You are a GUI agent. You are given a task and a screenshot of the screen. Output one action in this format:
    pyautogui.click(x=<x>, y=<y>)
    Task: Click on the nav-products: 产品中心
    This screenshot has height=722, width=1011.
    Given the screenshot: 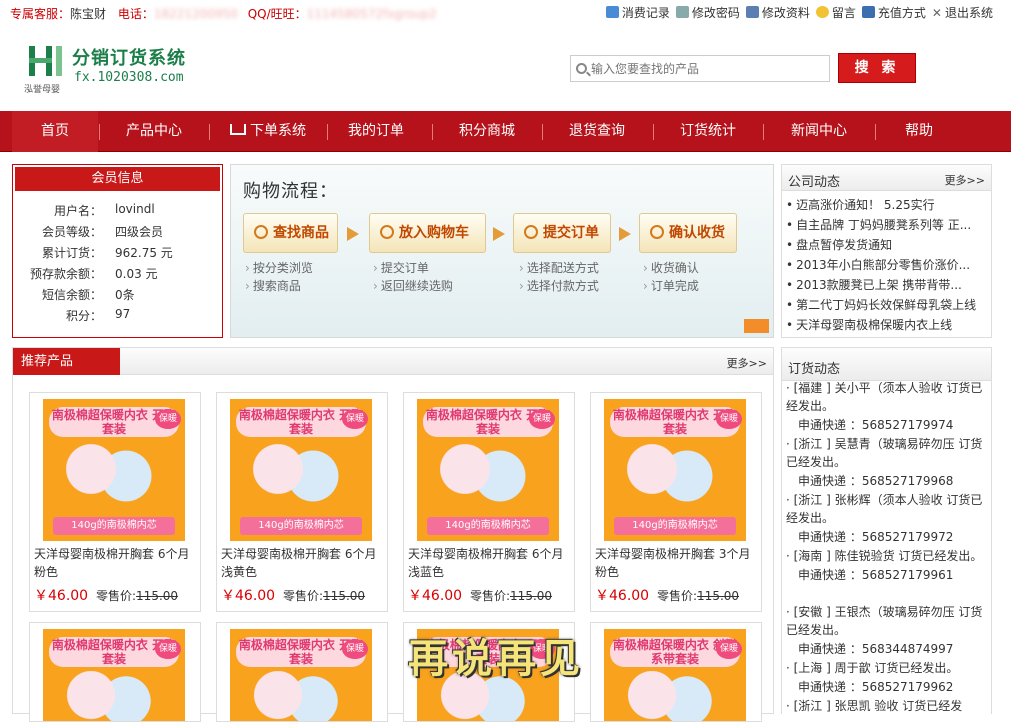 What is the action you would take?
    pyautogui.click(x=154, y=131)
    